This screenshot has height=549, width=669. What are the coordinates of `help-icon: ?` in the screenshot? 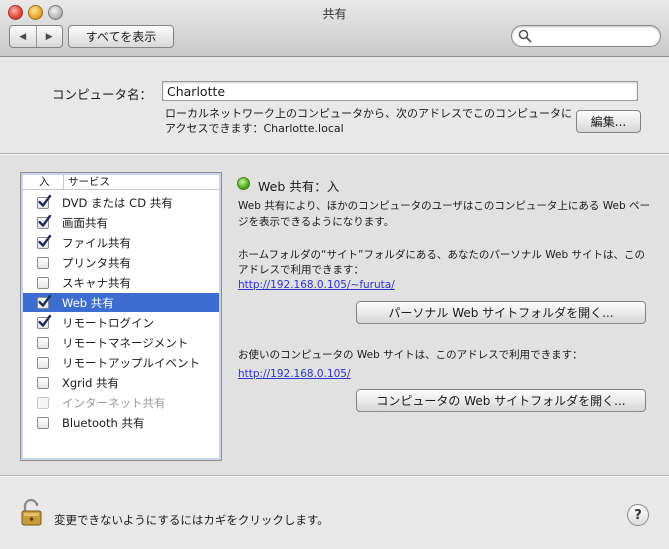 It's located at (638, 515).